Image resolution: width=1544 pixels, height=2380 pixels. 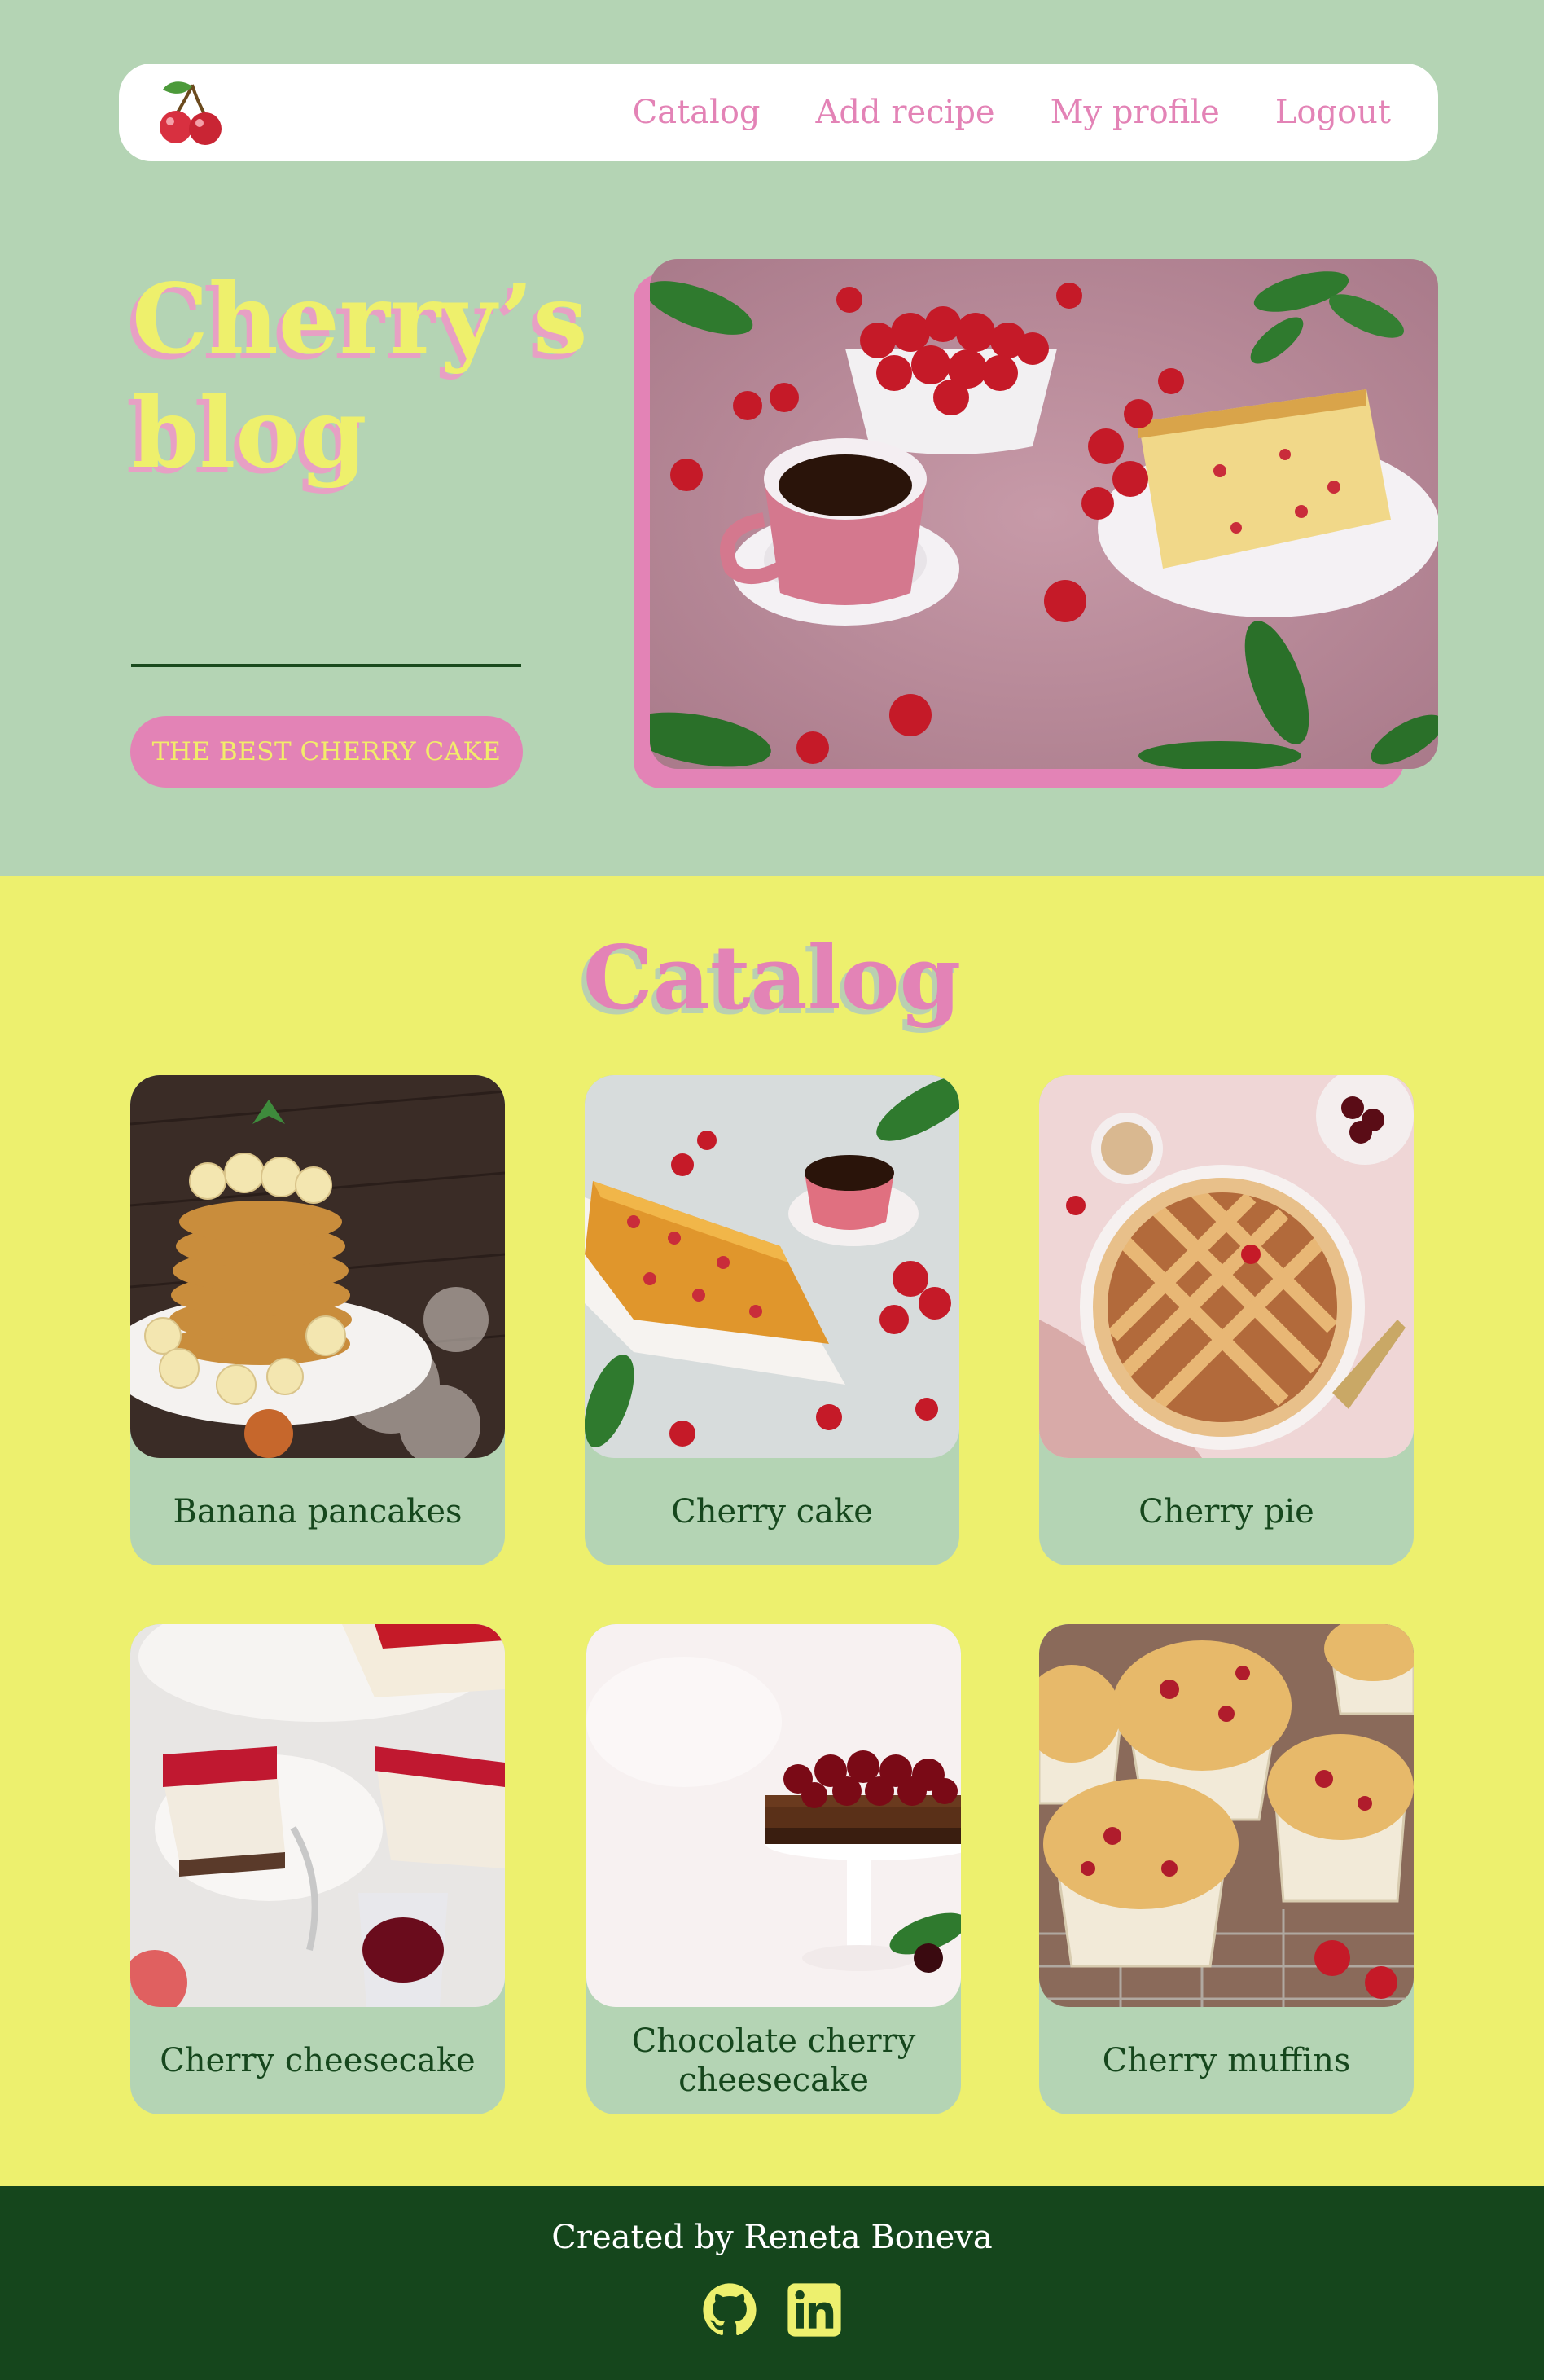 What do you see at coordinates (360, 319) in the screenshot?
I see `hero-title-line1: Cherry’s` at bounding box center [360, 319].